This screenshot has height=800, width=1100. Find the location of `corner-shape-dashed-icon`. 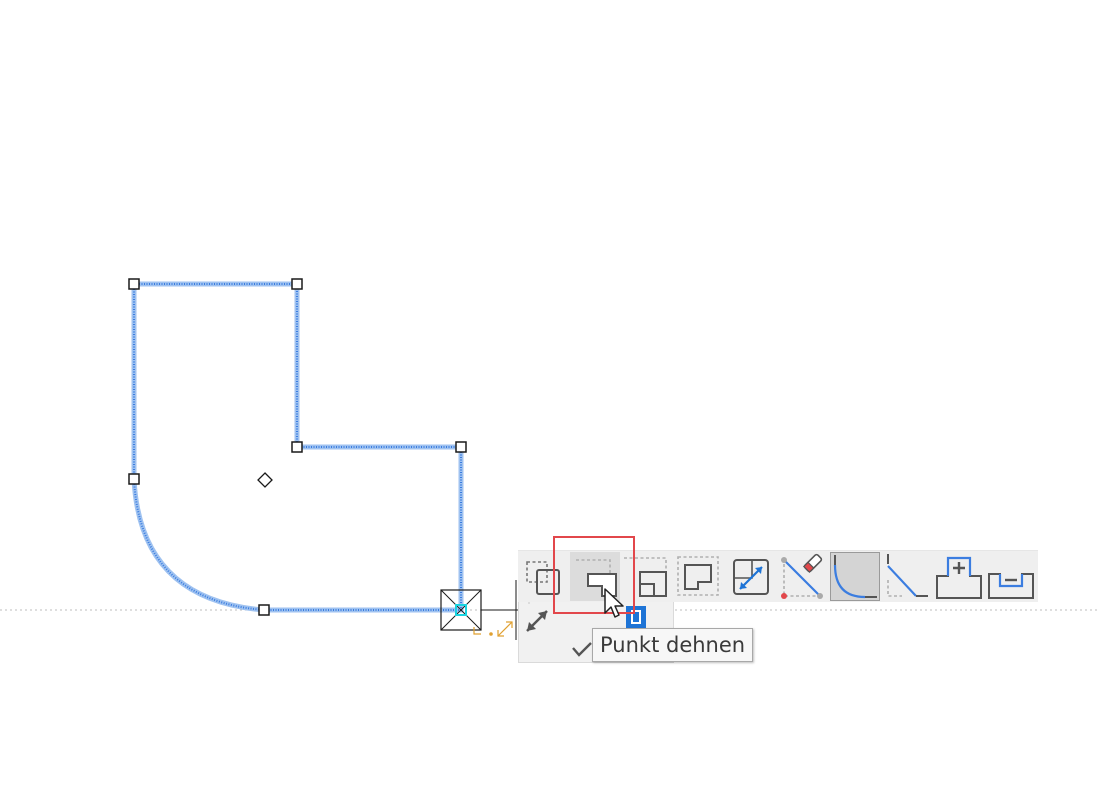

corner-shape-dashed-icon is located at coordinates (698, 576).